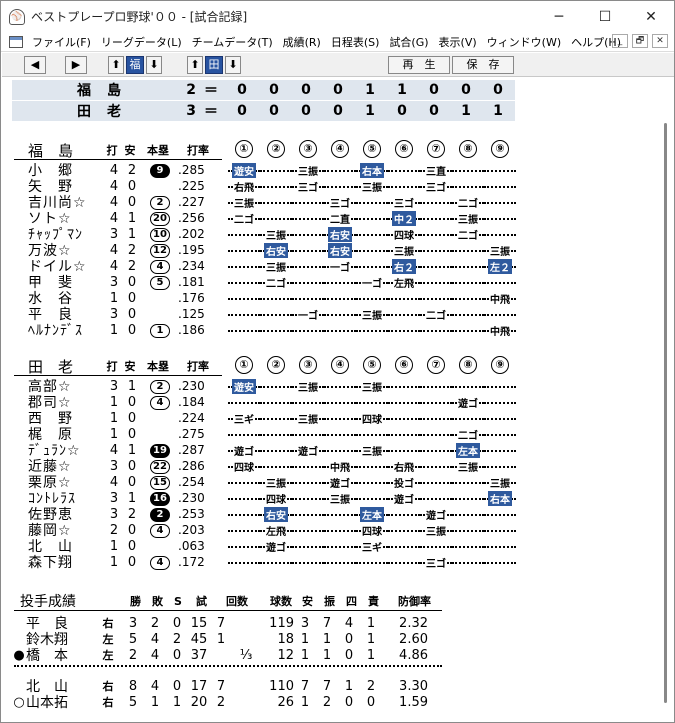 The height and width of the screenshot is (723, 675). What do you see at coordinates (160, 219) in the screenshot?
I see `home-run-count: 20` at bounding box center [160, 219].